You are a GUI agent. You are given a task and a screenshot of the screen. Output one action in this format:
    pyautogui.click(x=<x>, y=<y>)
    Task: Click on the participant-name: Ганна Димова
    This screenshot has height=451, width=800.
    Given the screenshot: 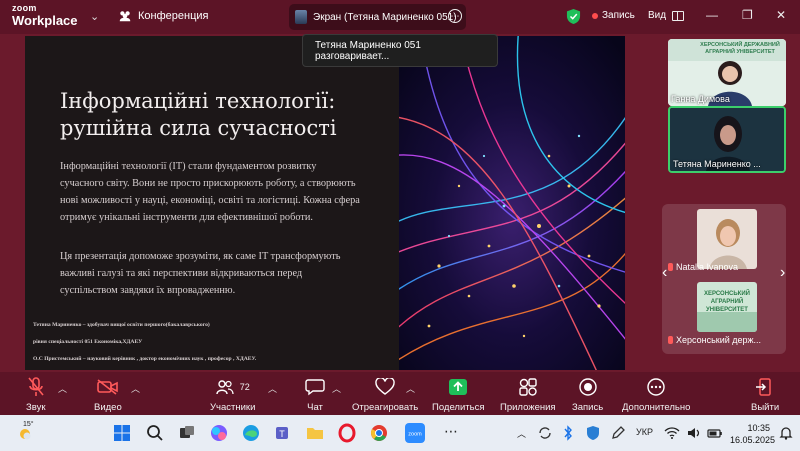 What is the action you would take?
    pyautogui.click(x=700, y=99)
    